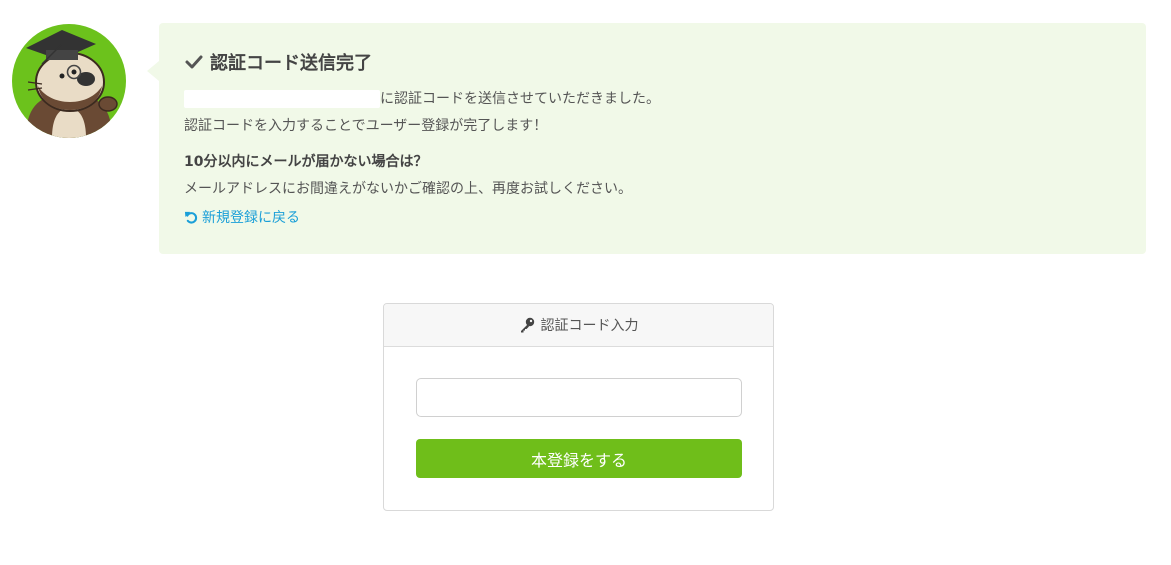 The width and height of the screenshot is (1171, 565). Describe the element at coordinates (306, 162) in the screenshot. I see `help-heading: 10分以内にメールが届かない場合は？` at that location.